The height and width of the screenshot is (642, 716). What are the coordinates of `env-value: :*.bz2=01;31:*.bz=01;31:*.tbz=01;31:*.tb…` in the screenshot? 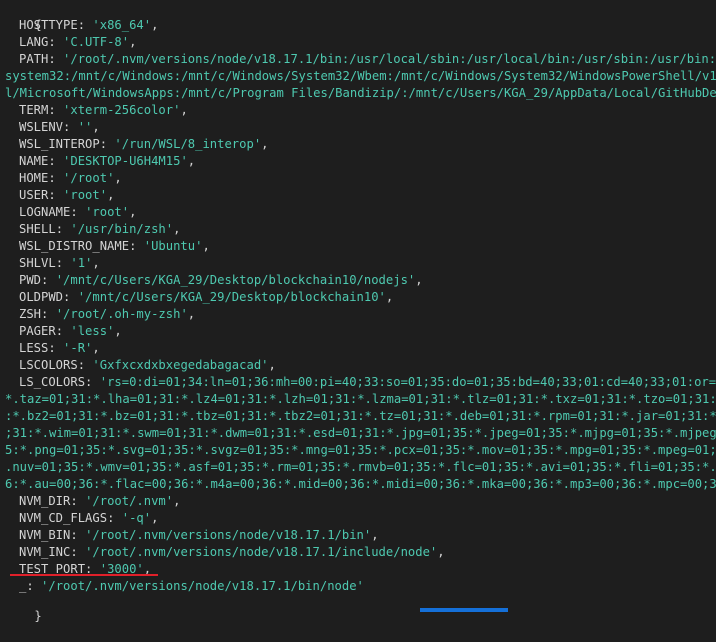 It's located at (360, 416).